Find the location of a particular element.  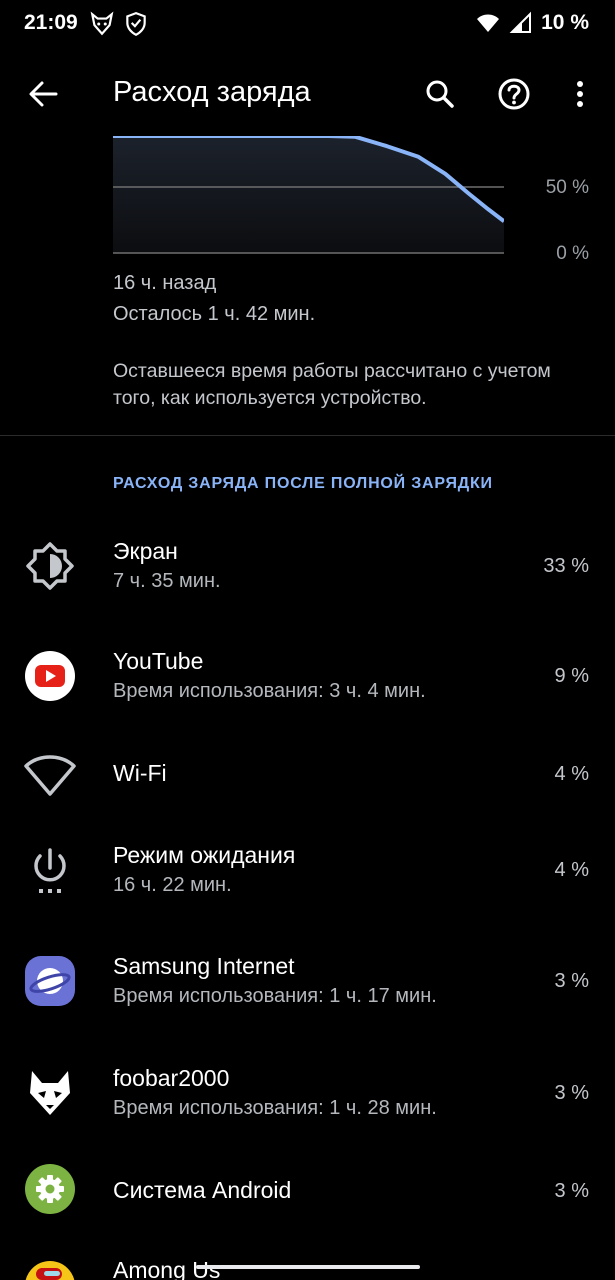

item-title: foobar2000 is located at coordinates (171, 1078).